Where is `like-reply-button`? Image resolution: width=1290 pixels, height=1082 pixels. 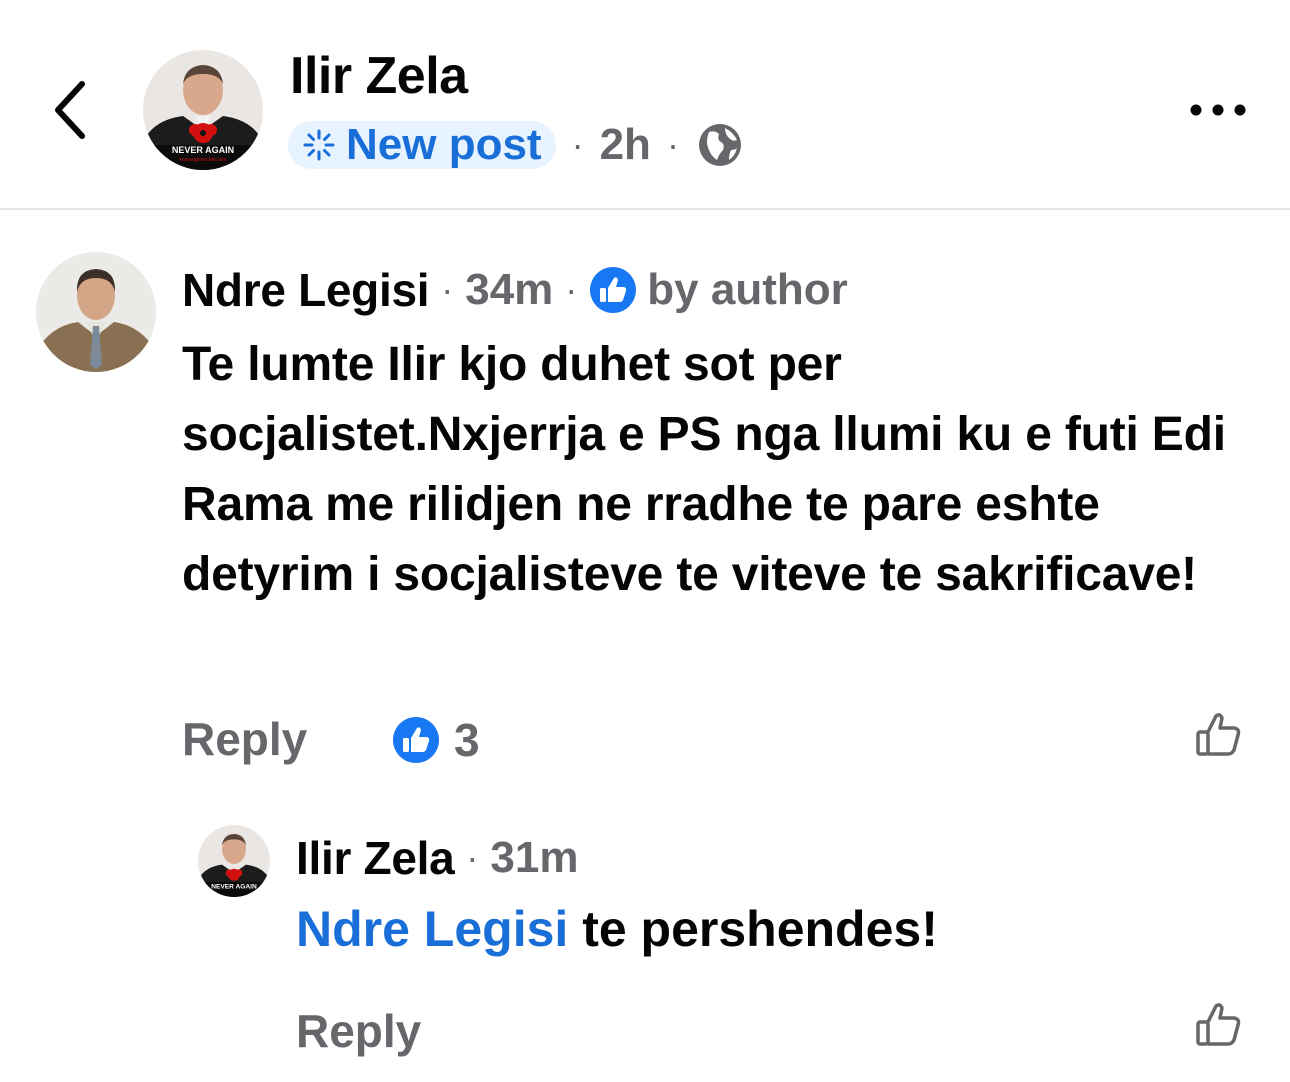
like-reply-button is located at coordinates (1219, 1025).